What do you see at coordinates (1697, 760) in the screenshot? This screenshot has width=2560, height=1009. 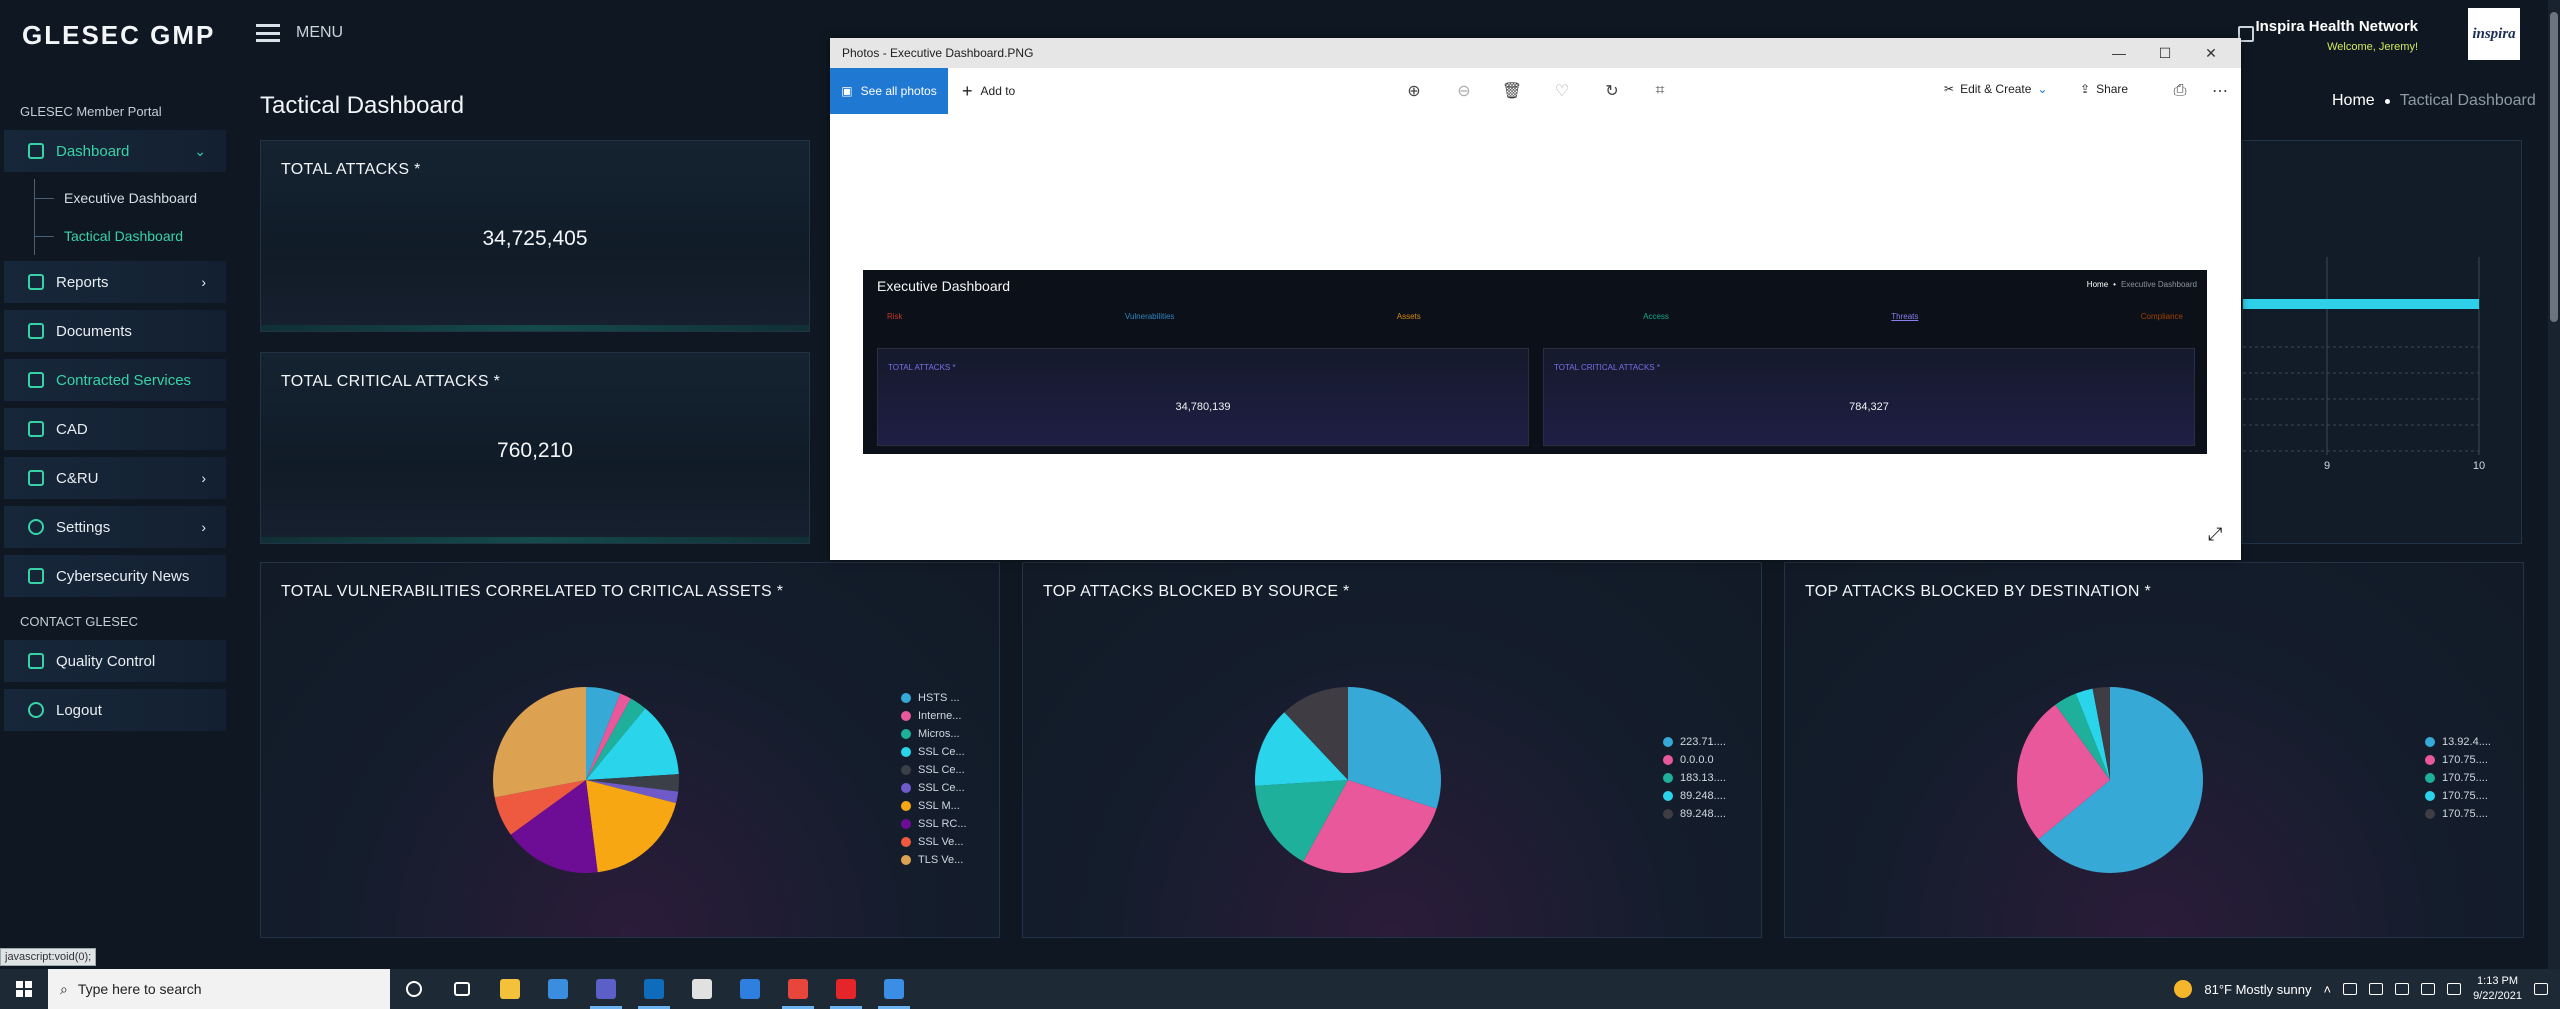 I see `legend-label: 0.0.0.0` at bounding box center [1697, 760].